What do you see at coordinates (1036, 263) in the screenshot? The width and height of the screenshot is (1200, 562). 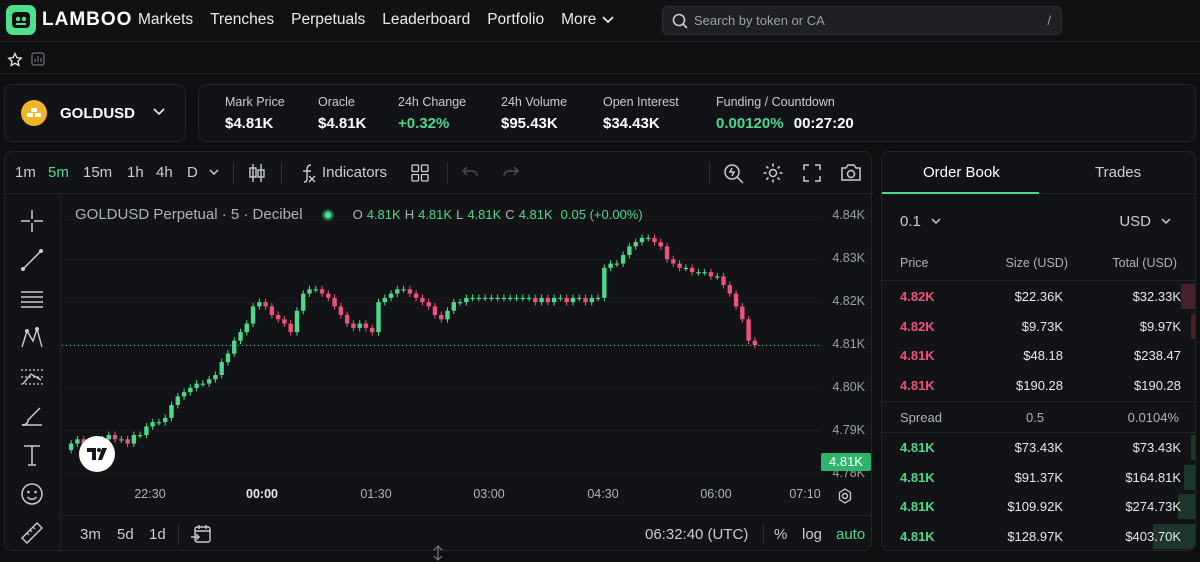 I see `header-size: Size (USD)` at bounding box center [1036, 263].